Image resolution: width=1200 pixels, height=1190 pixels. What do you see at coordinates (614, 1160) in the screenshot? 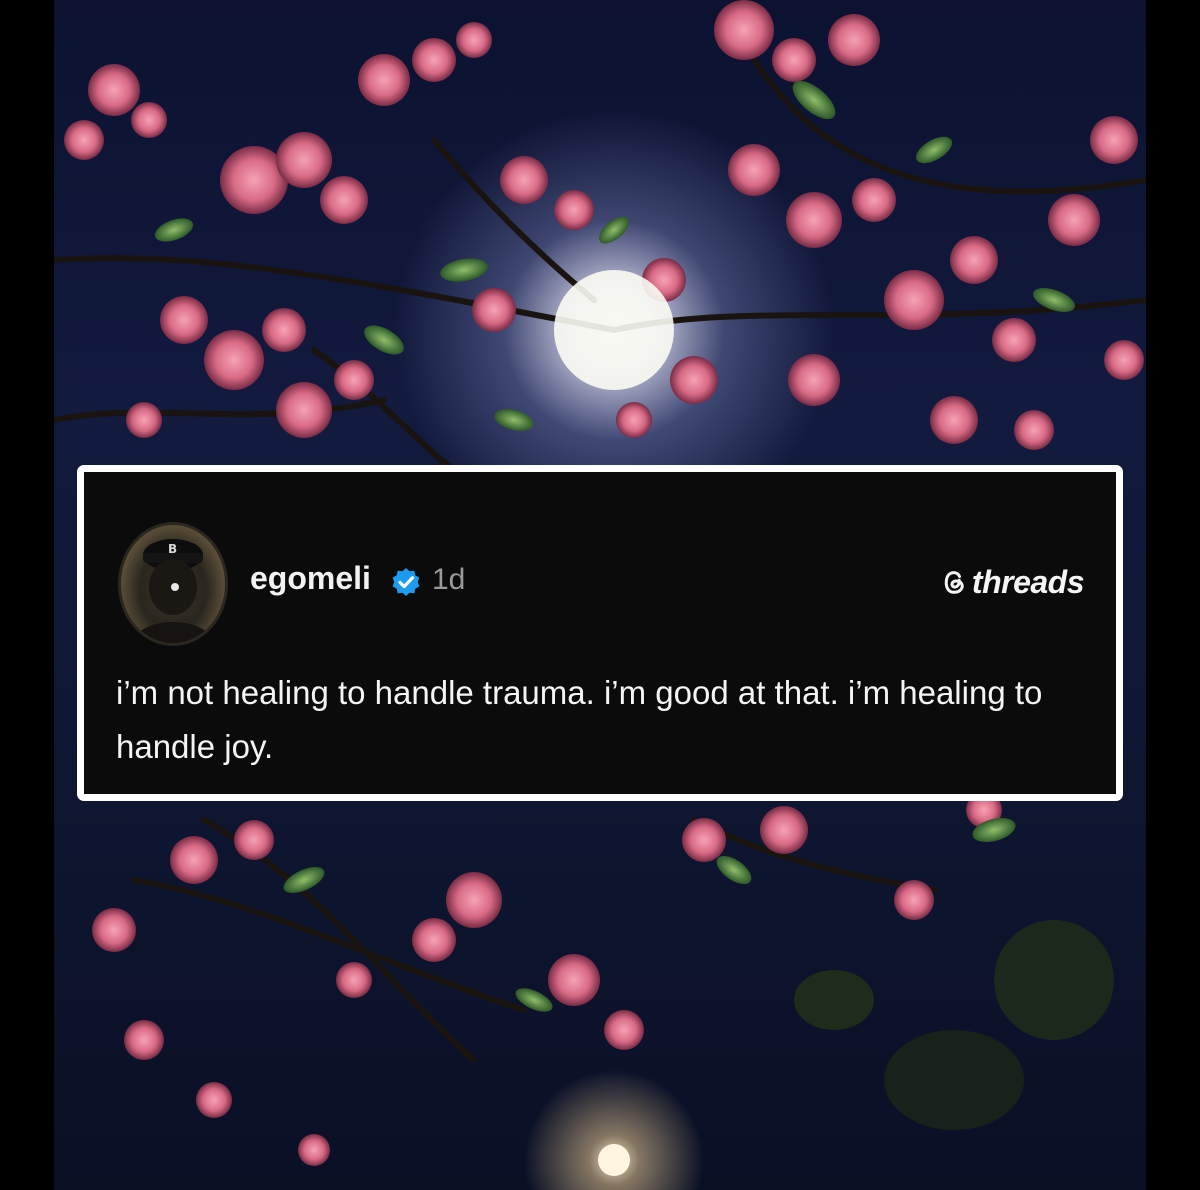
I see `street-lamp` at bounding box center [614, 1160].